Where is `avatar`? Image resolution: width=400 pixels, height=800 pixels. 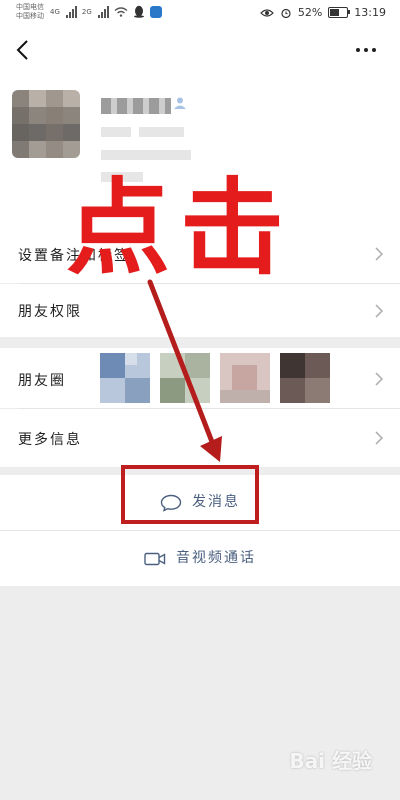
avatar is located at coordinates (46, 124).